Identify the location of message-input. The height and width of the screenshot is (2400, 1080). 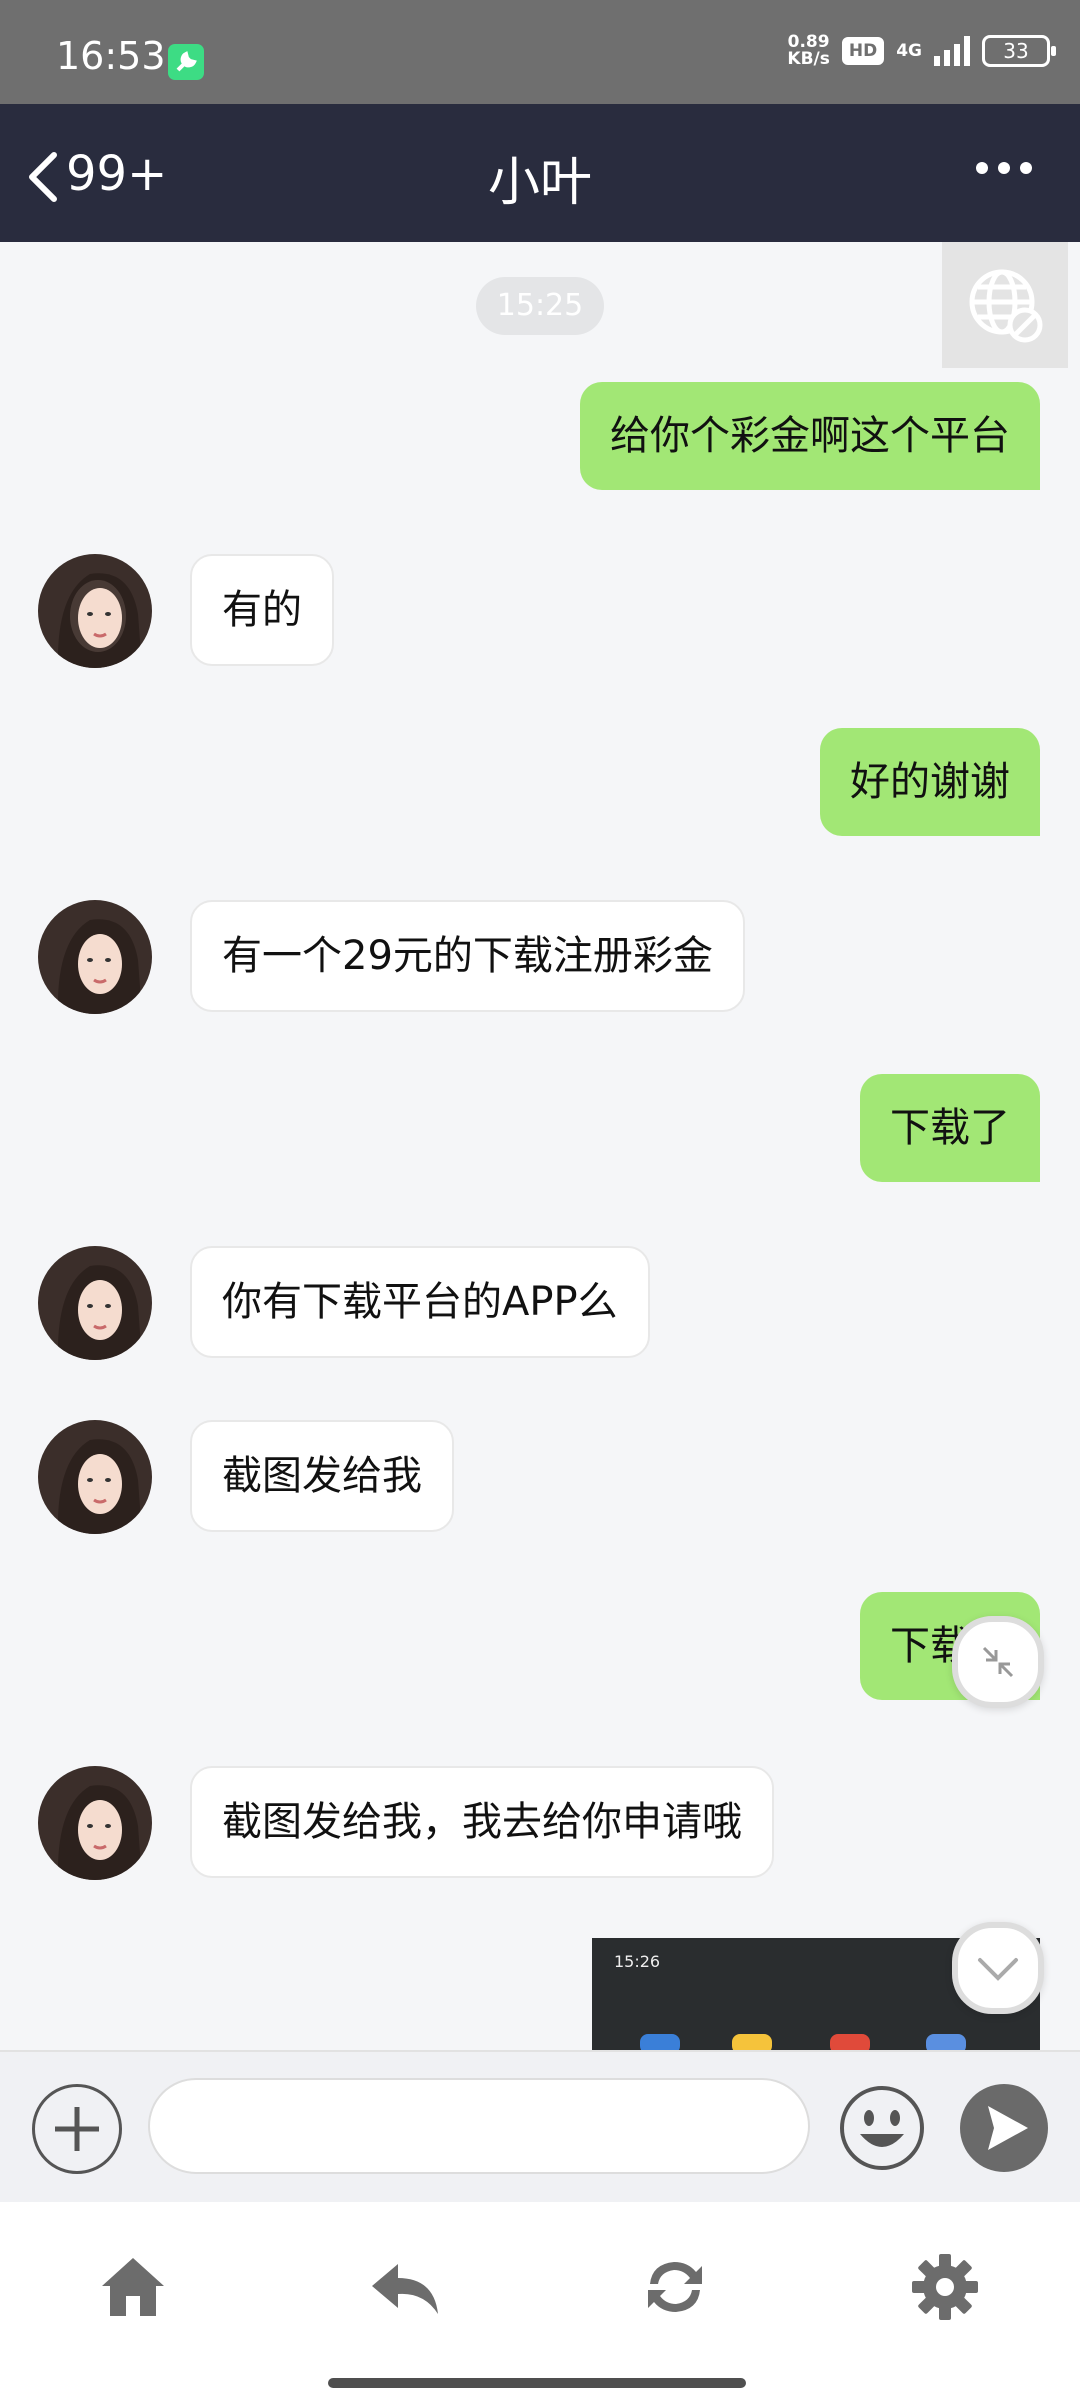
(479, 2126).